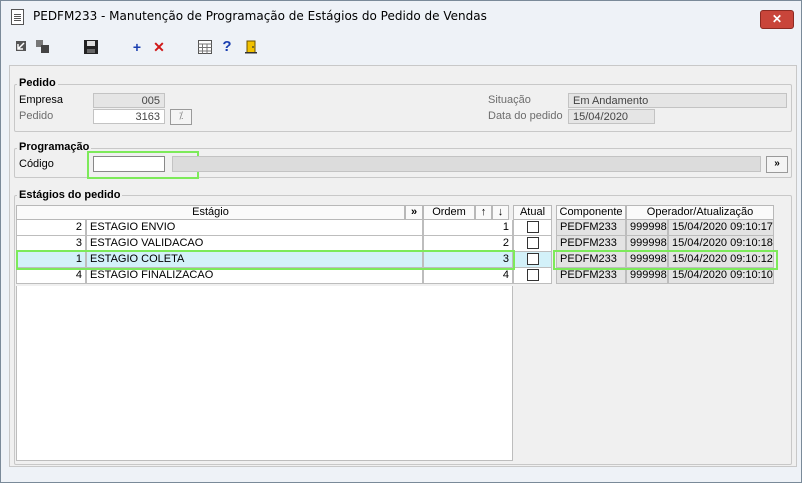  I want to click on pedido-group-label: Pedido, so click(37, 83).